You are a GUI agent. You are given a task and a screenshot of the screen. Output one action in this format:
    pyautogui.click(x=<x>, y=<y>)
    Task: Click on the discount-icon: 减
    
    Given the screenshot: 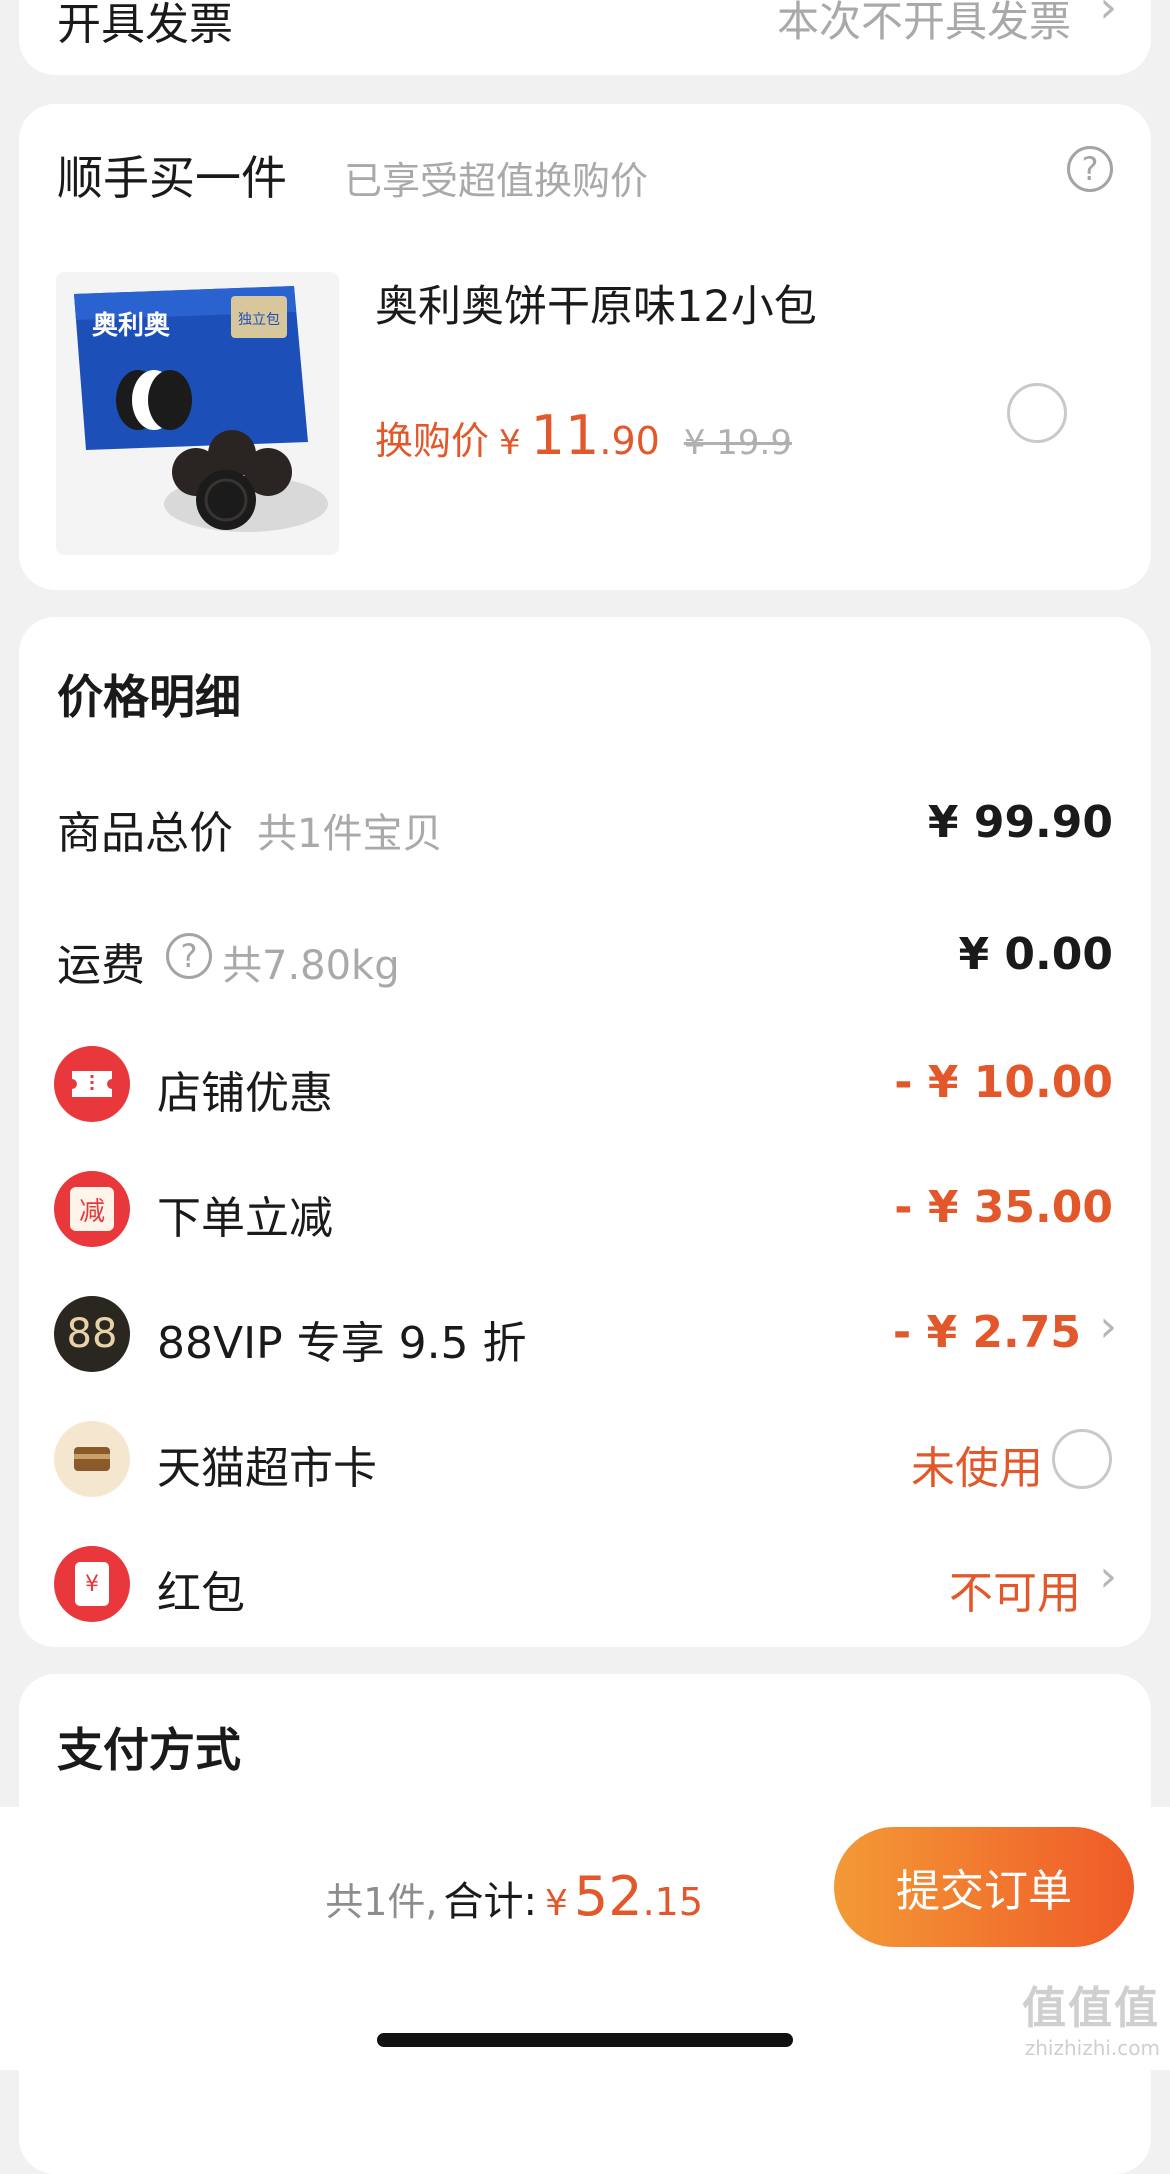 What is the action you would take?
    pyautogui.click(x=92, y=1209)
    